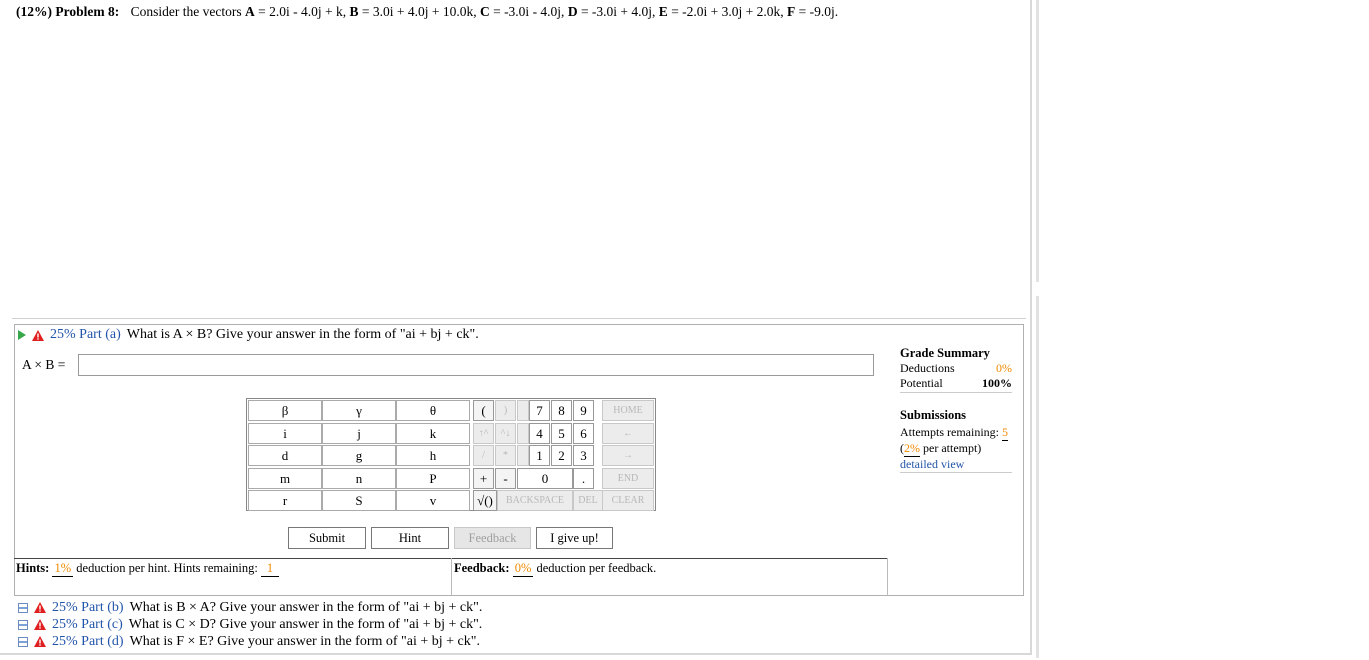 This screenshot has height=660, width=1369. What do you see at coordinates (505, 410) in the screenshot?
I see `key-close-paren: )` at bounding box center [505, 410].